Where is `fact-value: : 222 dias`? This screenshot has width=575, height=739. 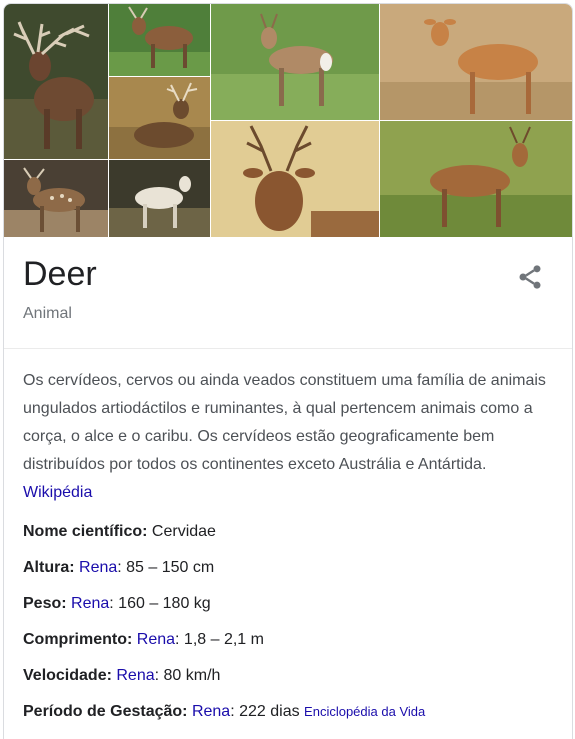
fact-value: : 222 dias is located at coordinates (265, 711).